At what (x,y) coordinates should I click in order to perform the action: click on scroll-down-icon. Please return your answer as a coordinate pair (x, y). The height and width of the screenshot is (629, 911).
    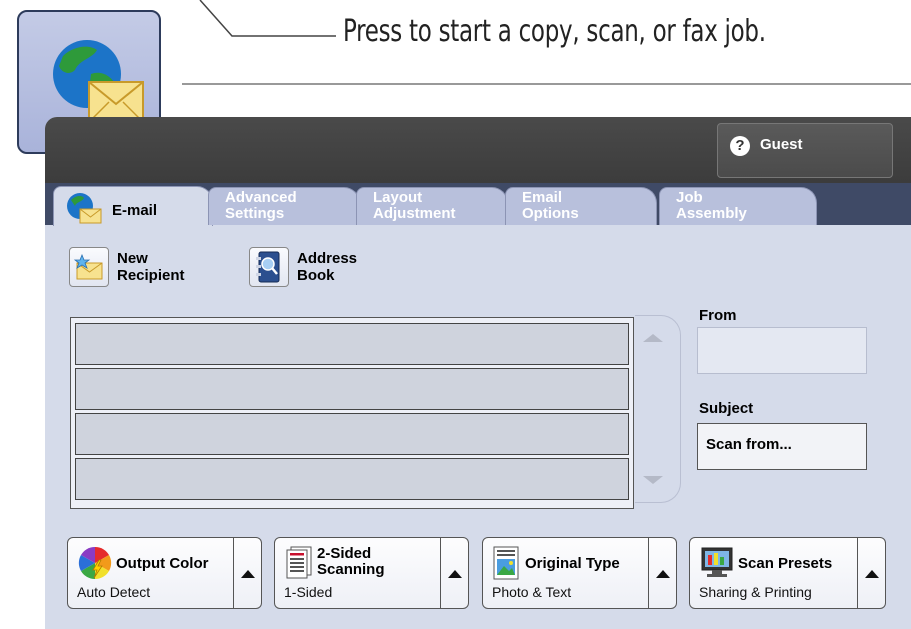
    Looking at the image, I should click on (653, 480).